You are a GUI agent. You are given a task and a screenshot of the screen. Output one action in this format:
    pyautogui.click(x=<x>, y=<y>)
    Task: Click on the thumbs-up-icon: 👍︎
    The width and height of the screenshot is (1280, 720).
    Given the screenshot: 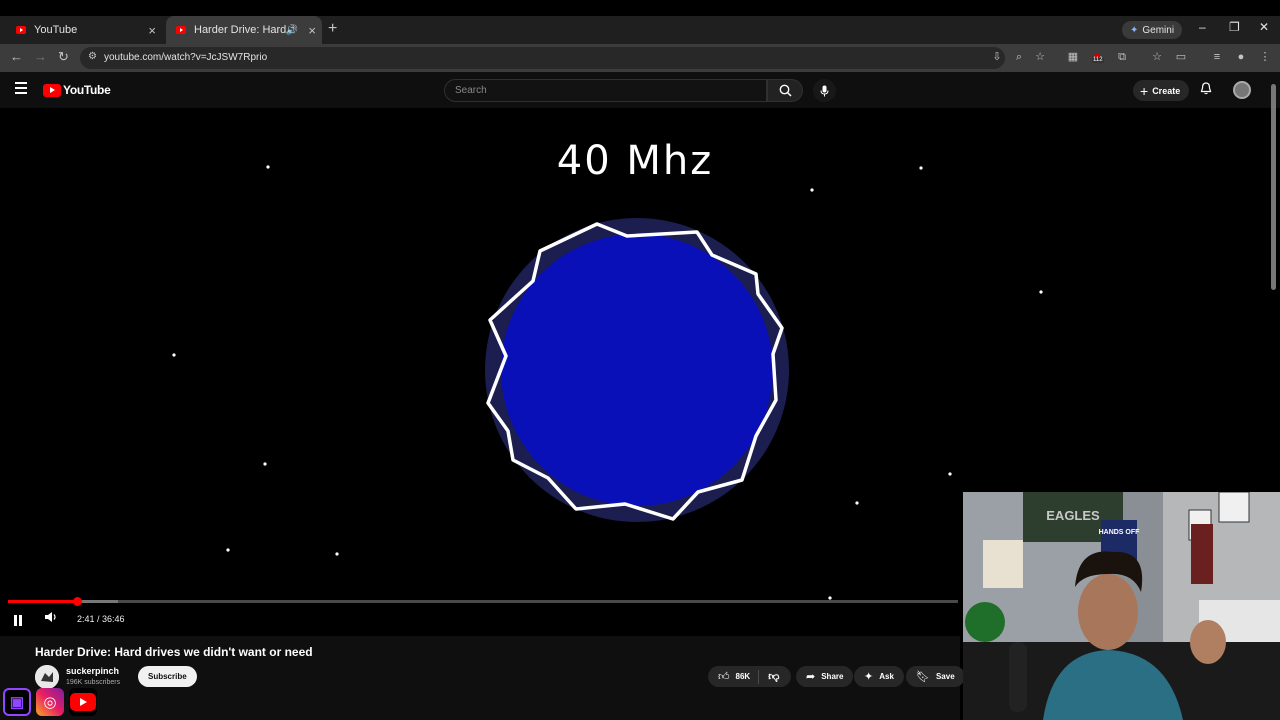 What is the action you would take?
    pyautogui.click(x=724, y=677)
    